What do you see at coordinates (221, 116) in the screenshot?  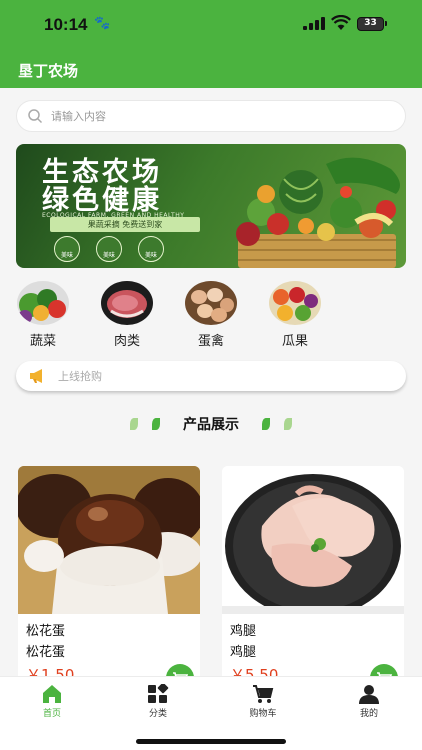 I see `search-input` at bounding box center [221, 116].